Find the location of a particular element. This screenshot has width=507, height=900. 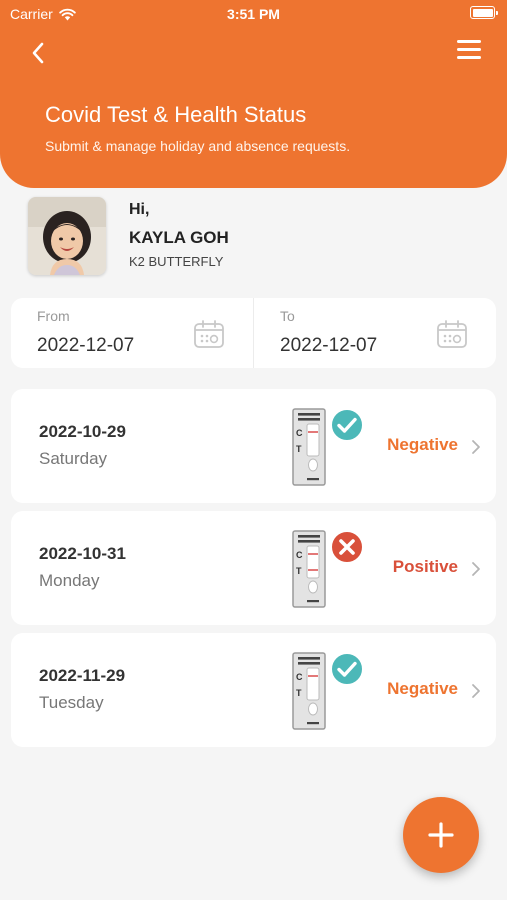

date-range-filter: From 2022-12-07 To 2022-12-07 is located at coordinates (253, 333).